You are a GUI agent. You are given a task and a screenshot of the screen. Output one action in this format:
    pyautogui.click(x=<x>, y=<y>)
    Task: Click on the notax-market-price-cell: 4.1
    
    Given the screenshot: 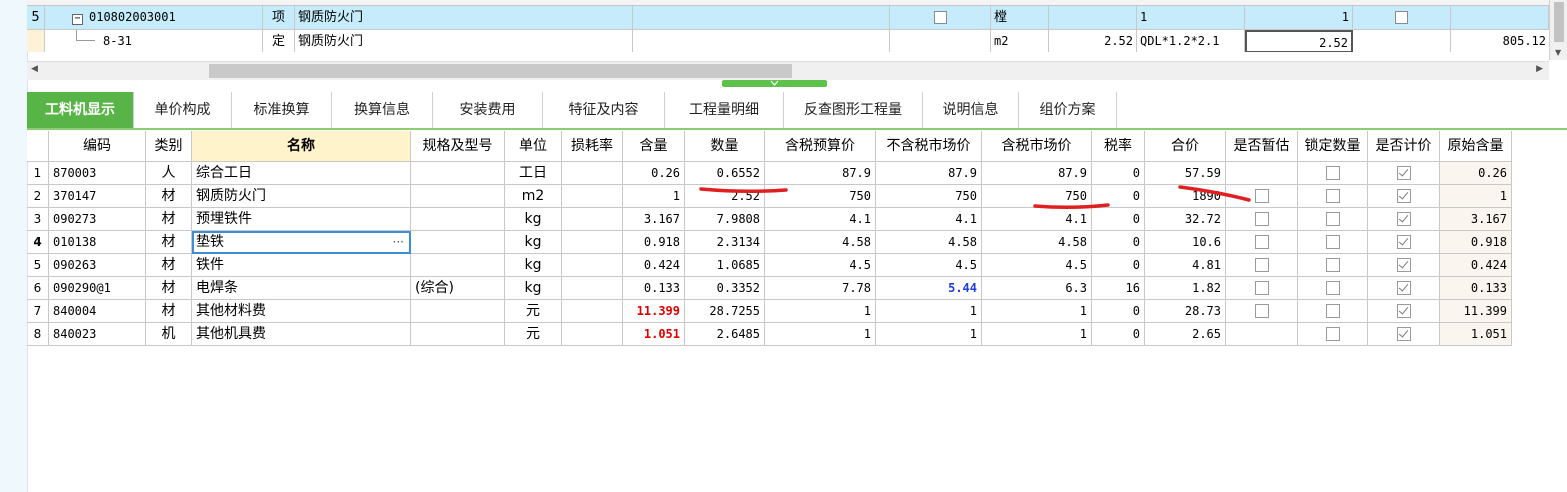 What is the action you would take?
    pyautogui.click(x=929, y=219)
    